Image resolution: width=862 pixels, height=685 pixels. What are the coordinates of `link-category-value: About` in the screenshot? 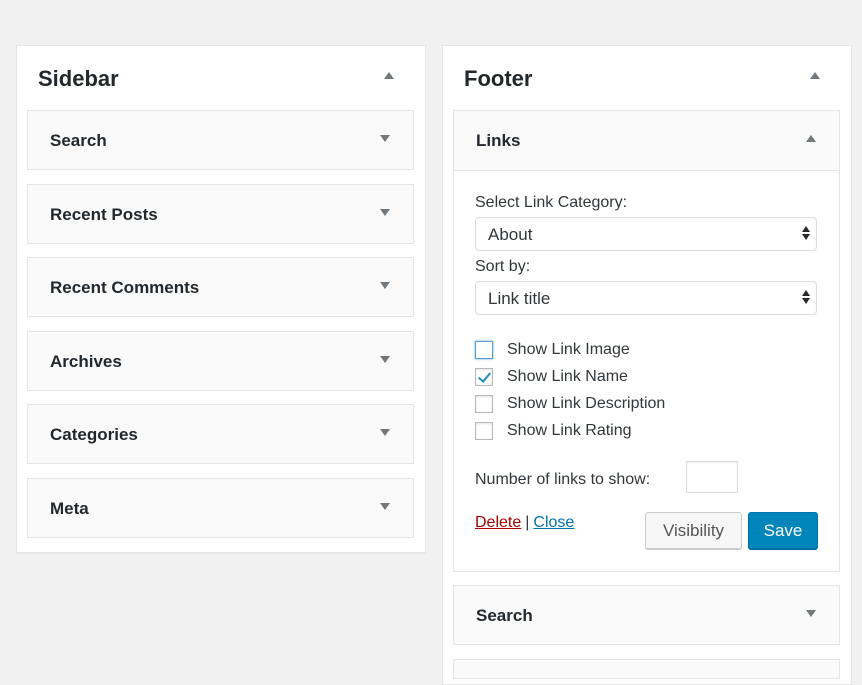 It's located at (510, 234).